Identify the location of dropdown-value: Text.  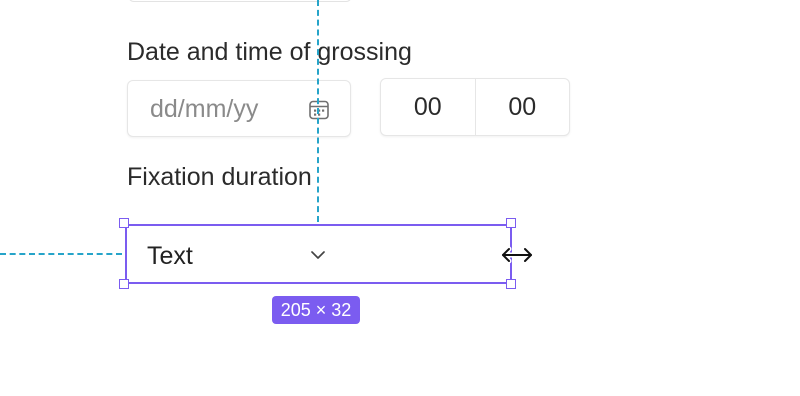
(170, 256).